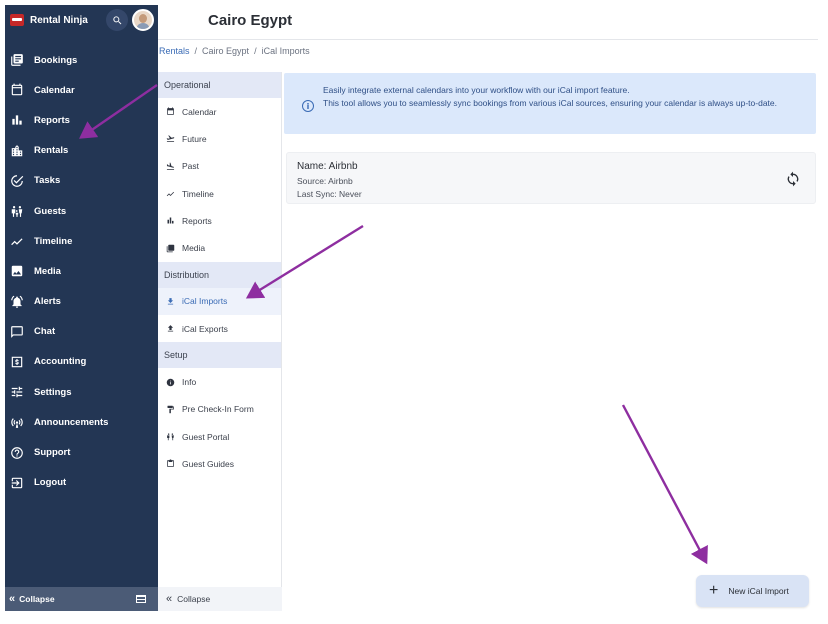  What do you see at coordinates (60, 362) in the screenshot?
I see `sidebar-item-label: Accounting` at bounding box center [60, 362].